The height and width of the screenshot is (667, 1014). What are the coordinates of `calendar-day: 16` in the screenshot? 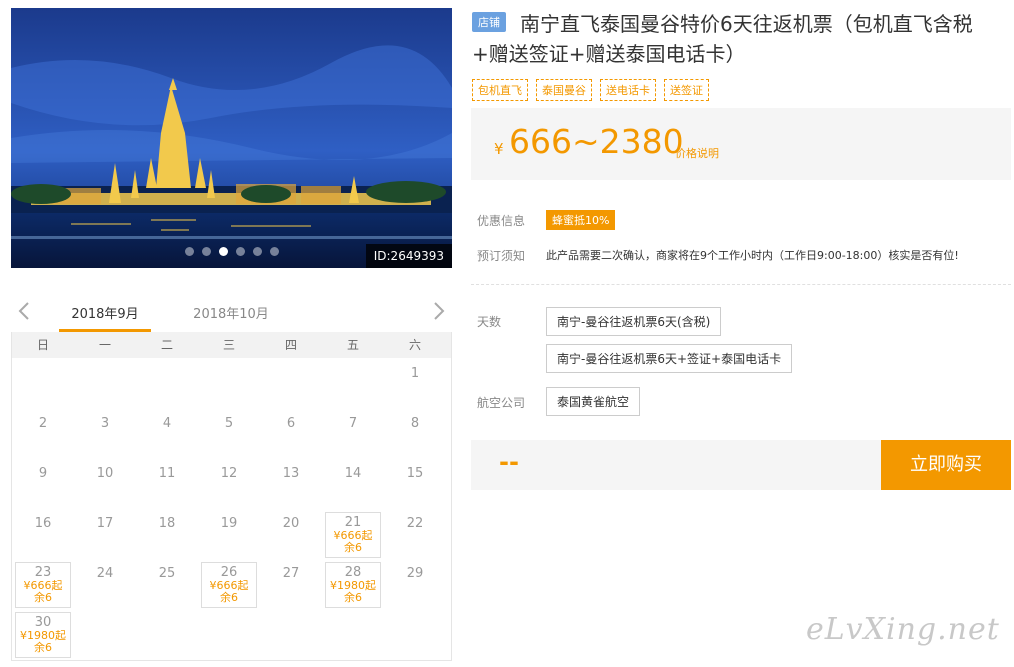 It's located at (43, 535).